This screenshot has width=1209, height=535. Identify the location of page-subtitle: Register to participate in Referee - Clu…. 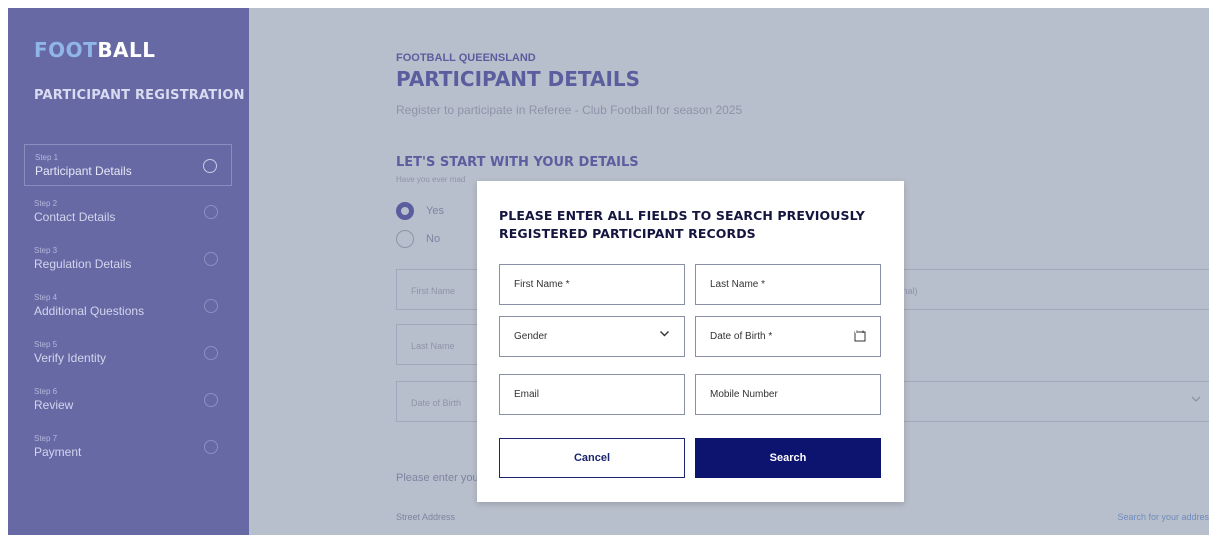
(569, 110).